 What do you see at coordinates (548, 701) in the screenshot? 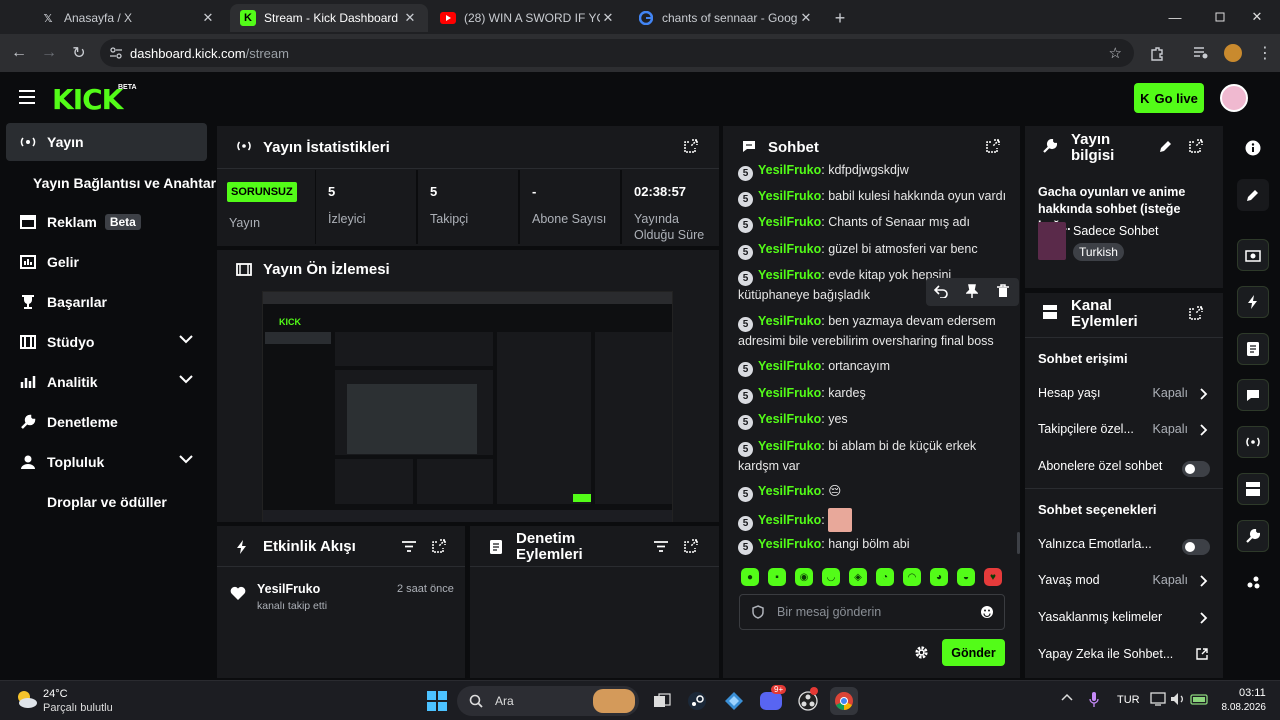
I see `taskbar-search: Ara` at bounding box center [548, 701].